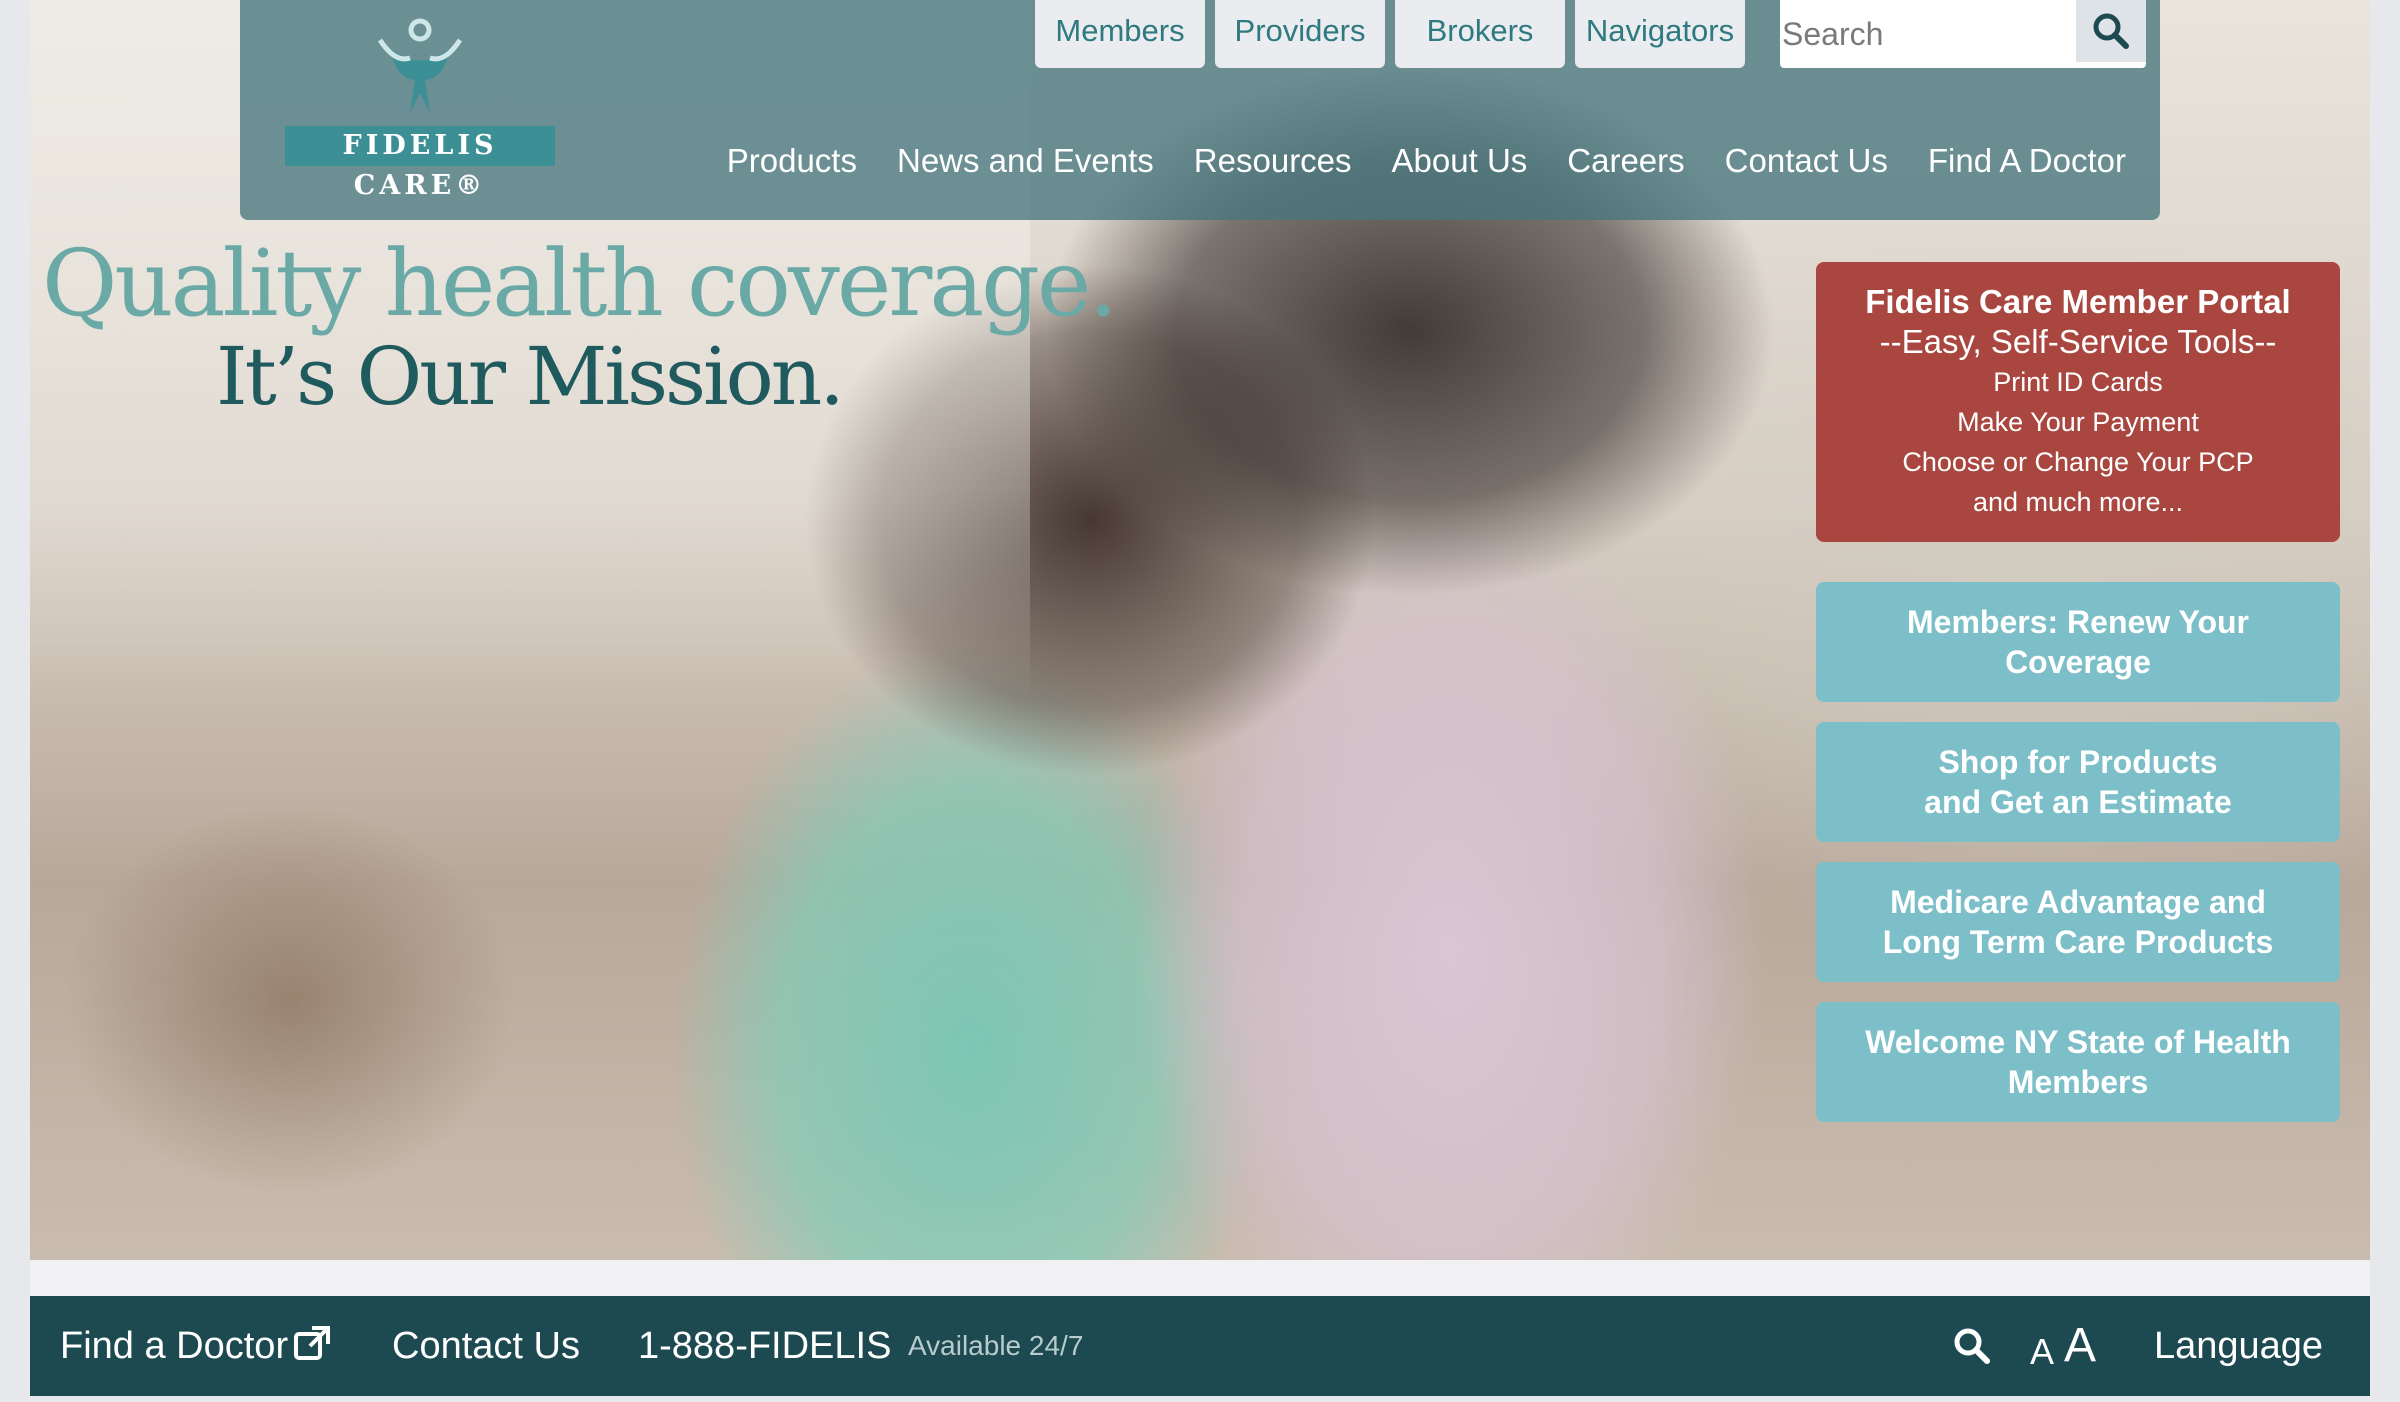 The height and width of the screenshot is (1402, 2400). Describe the element at coordinates (1927, 34) in the screenshot. I see `search-input` at that location.